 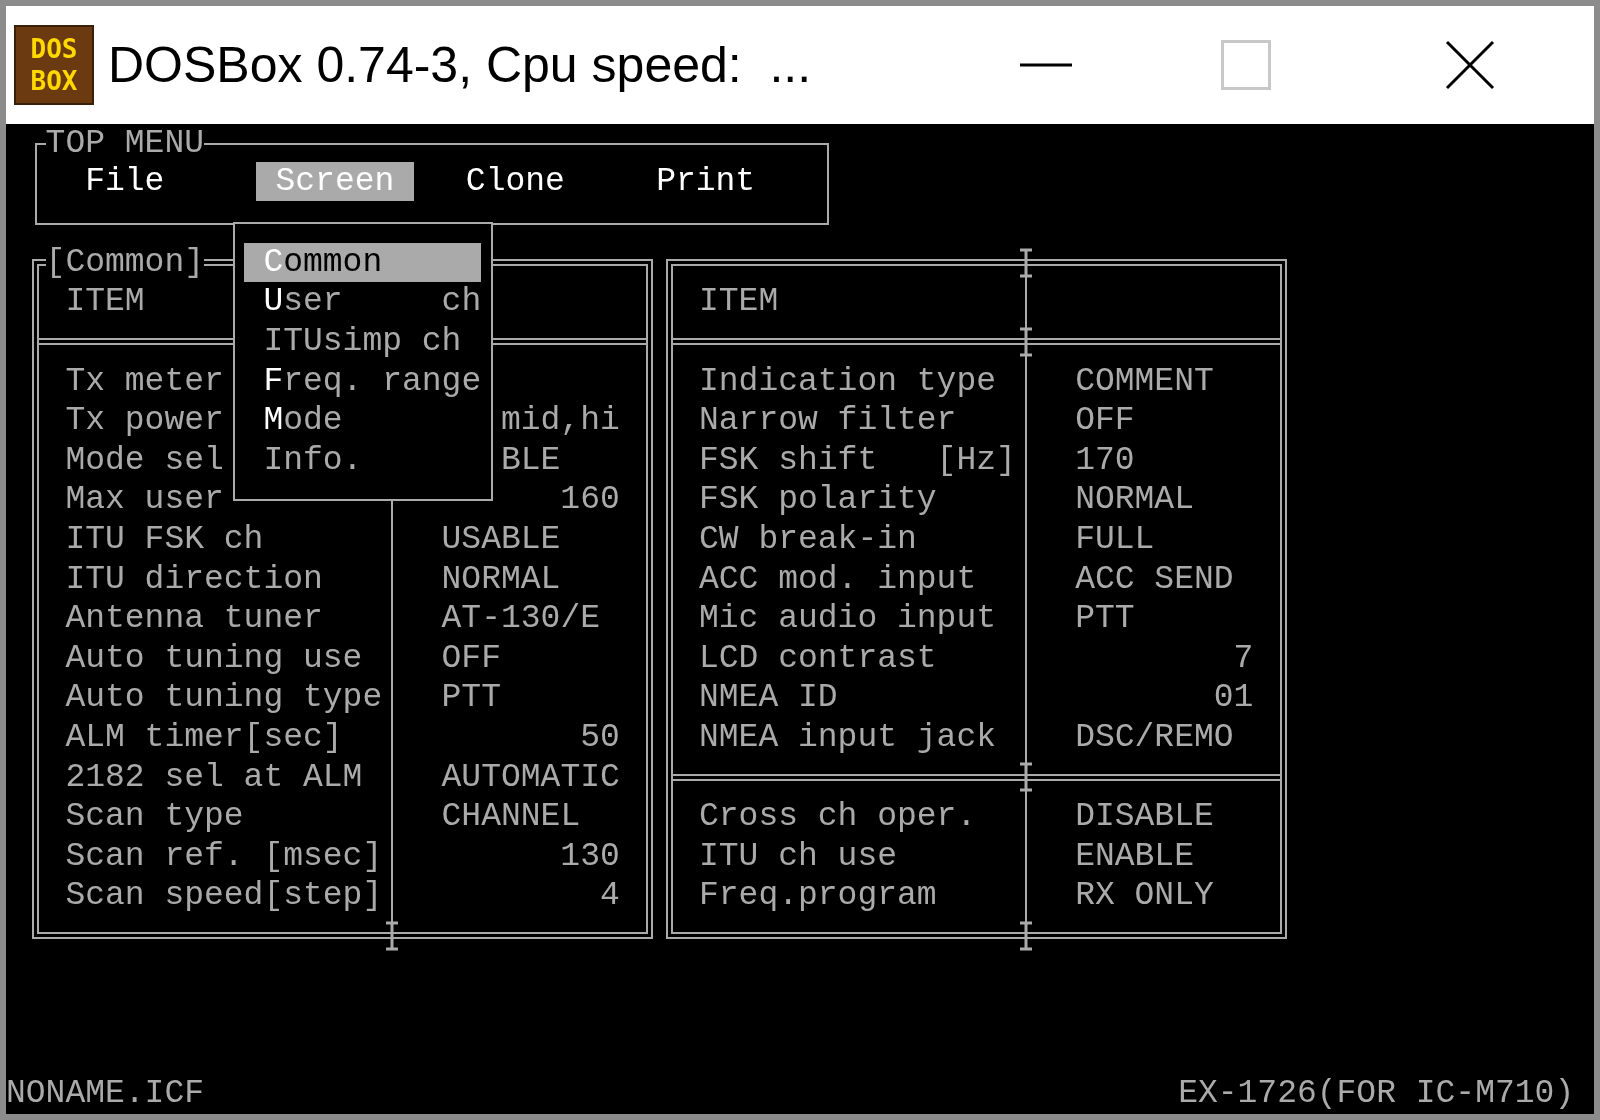 I want to click on setting-label: ITU FSK ch, so click(x=164, y=539).